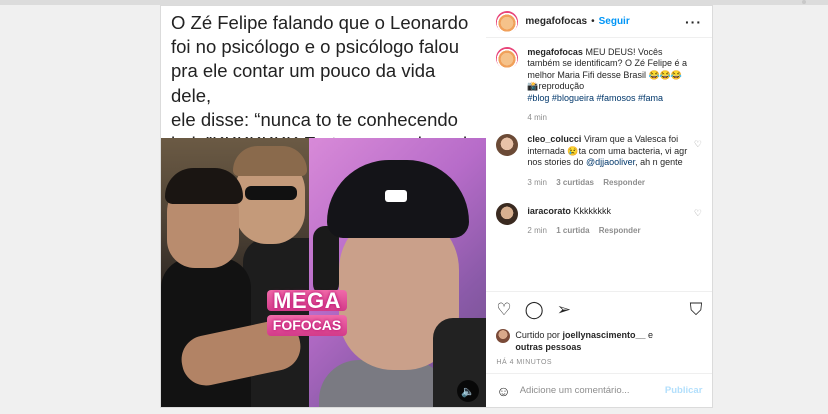 This screenshot has height=414, width=828. I want to click on add-comment-bar: ☺ Adicione um comentário... Publicar, so click(599, 390).